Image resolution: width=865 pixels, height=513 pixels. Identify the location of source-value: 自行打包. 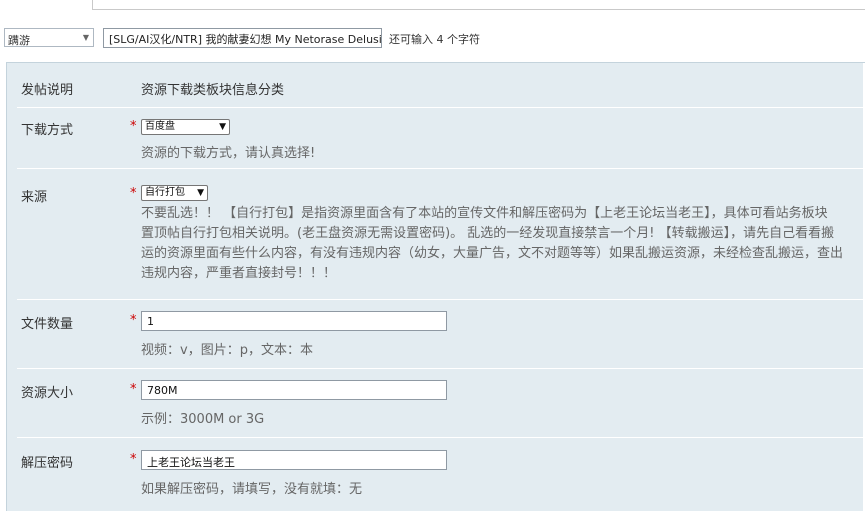
(165, 192).